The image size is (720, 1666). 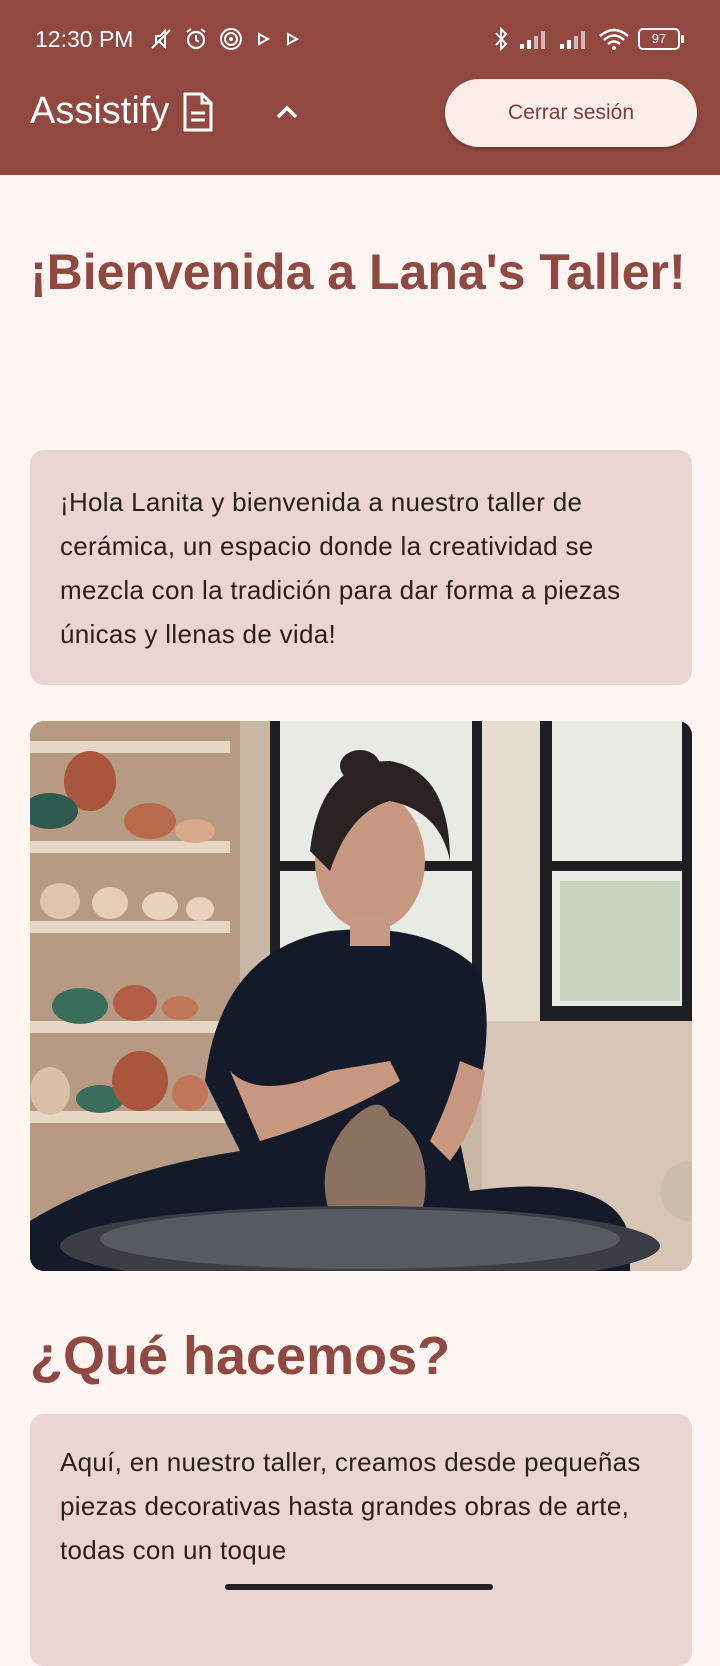 What do you see at coordinates (360, 40) in the screenshot?
I see `status-bar: 12:30 PM 97` at bounding box center [360, 40].